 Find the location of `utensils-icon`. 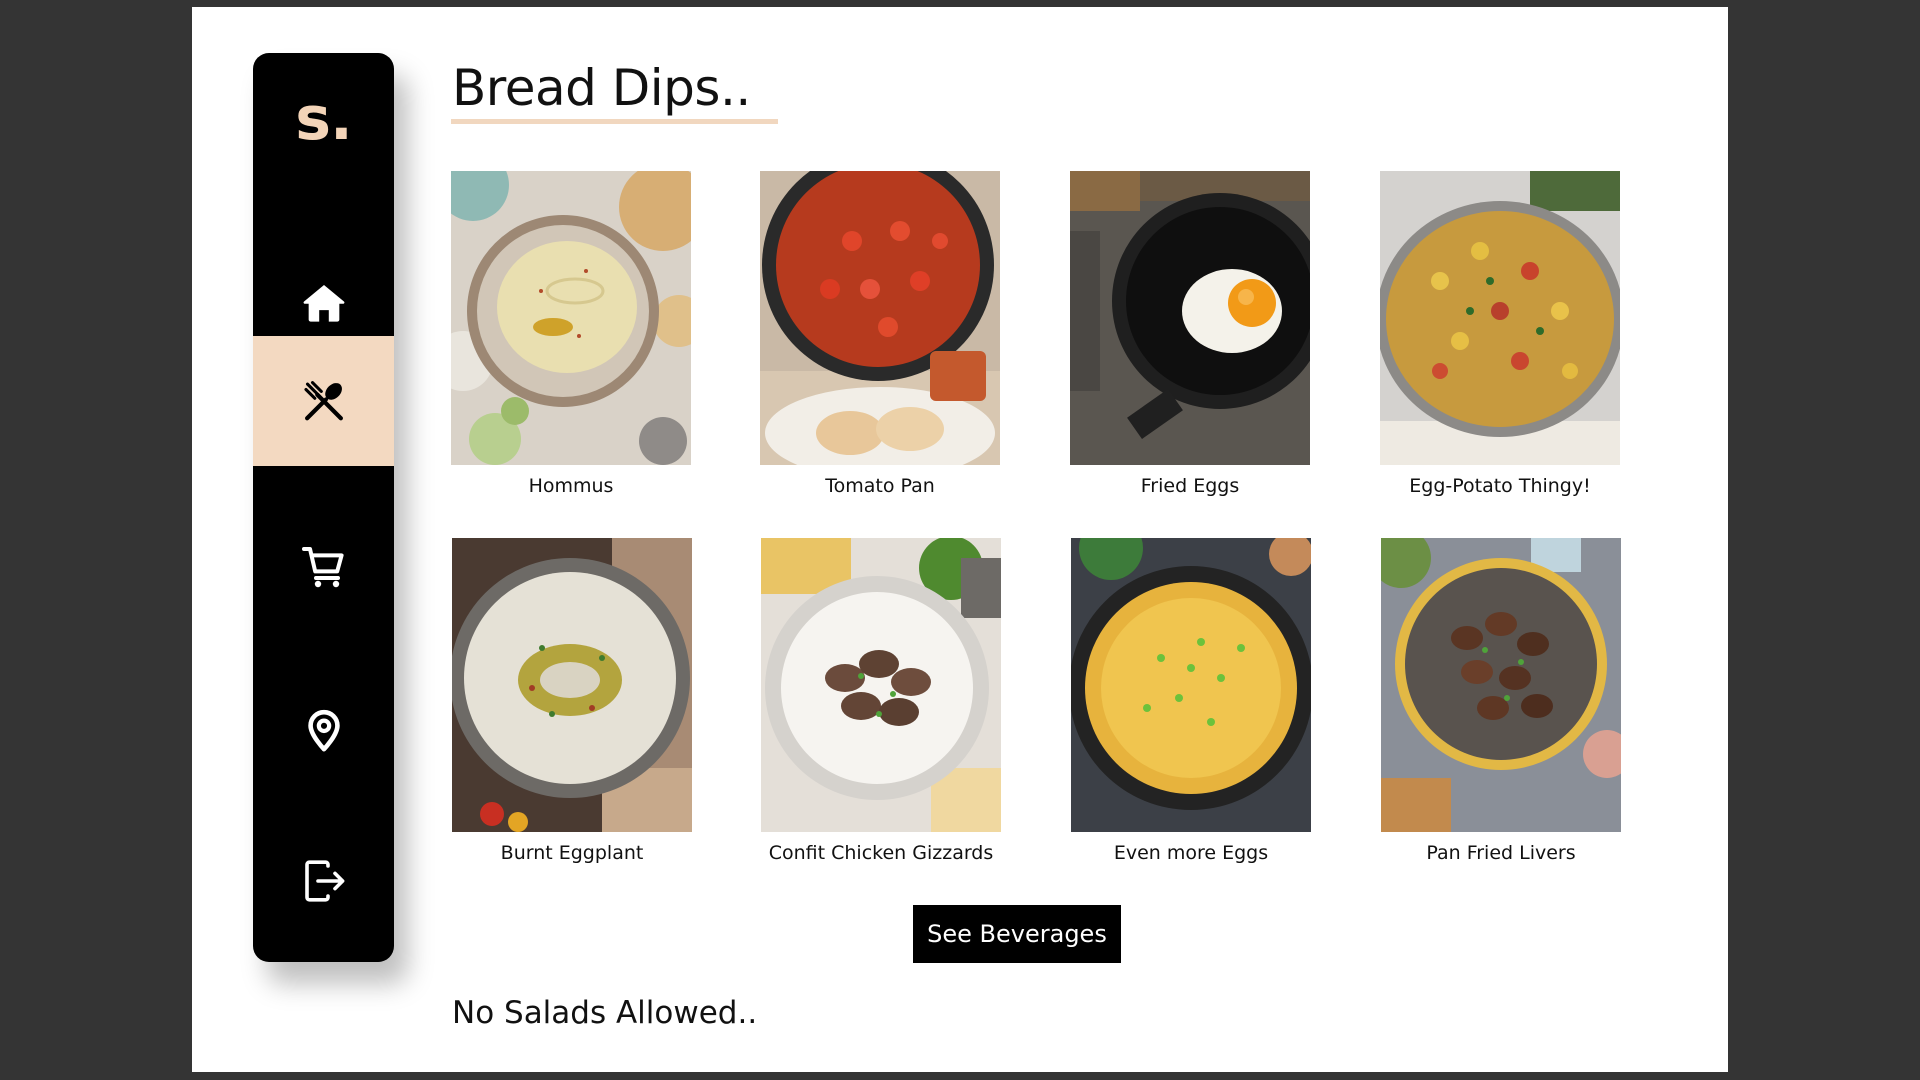

utensils-icon is located at coordinates (324, 401).